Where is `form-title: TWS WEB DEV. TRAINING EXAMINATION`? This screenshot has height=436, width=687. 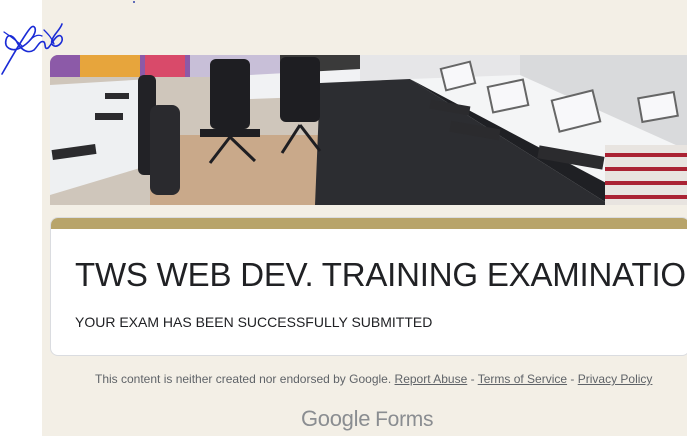
form-title: TWS WEB DEV. TRAINING EXAMINATION is located at coordinates (381, 274).